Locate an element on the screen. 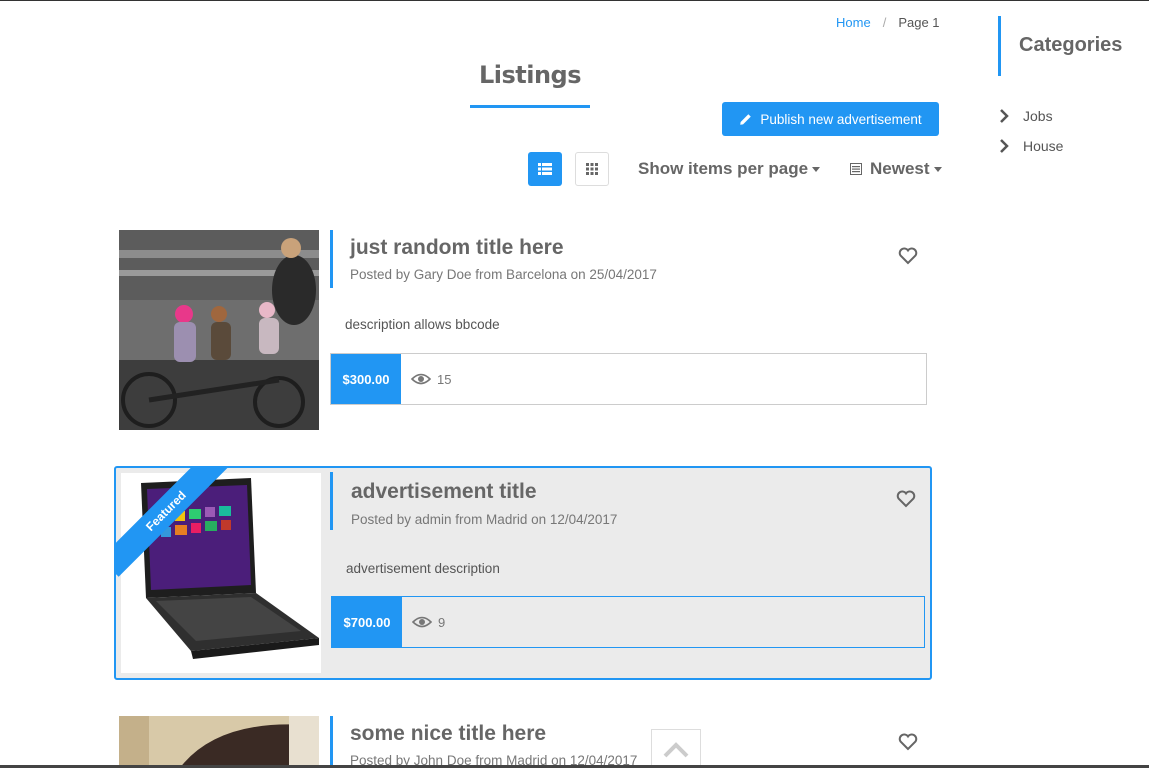 The image size is (1149, 768). sidebar-item-jobs: Jobs is located at coordinates (1026, 116).